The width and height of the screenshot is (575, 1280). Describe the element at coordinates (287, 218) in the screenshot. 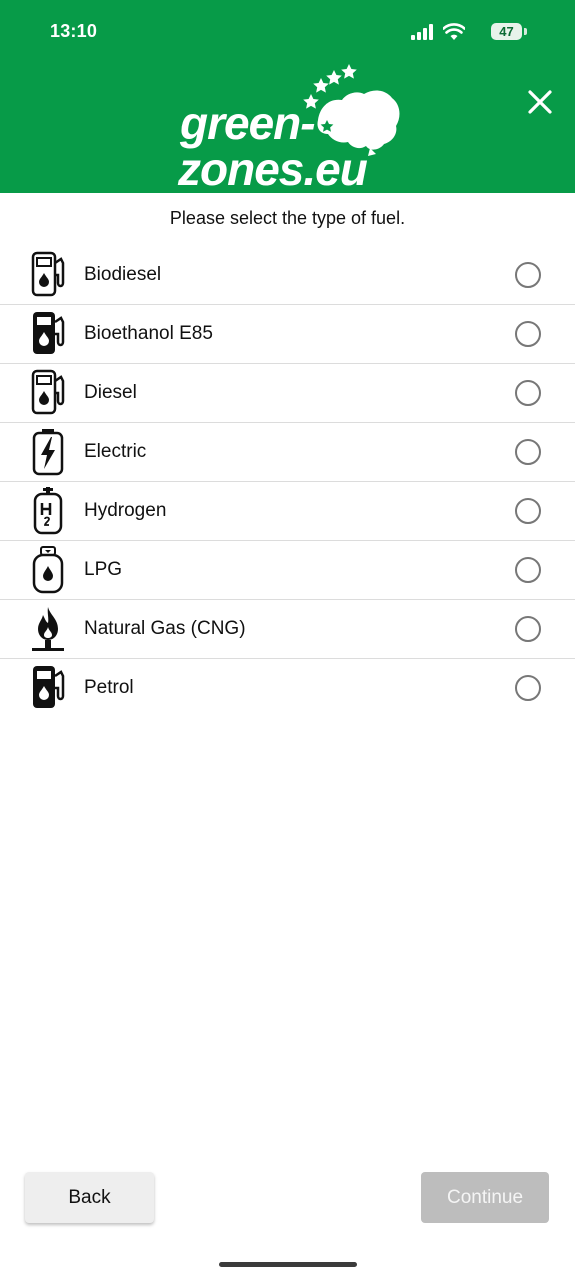

I see `instruction-text: Please select the type of fuel.` at that location.